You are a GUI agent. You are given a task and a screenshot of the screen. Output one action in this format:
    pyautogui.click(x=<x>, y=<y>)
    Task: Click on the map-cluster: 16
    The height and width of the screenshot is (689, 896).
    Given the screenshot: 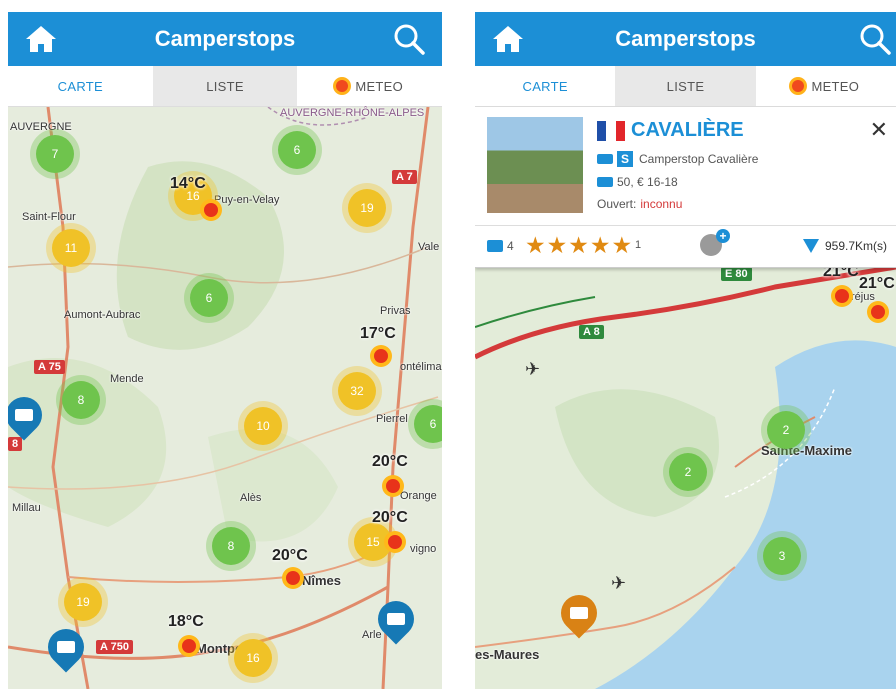 What is the action you would take?
    pyautogui.click(x=253, y=658)
    